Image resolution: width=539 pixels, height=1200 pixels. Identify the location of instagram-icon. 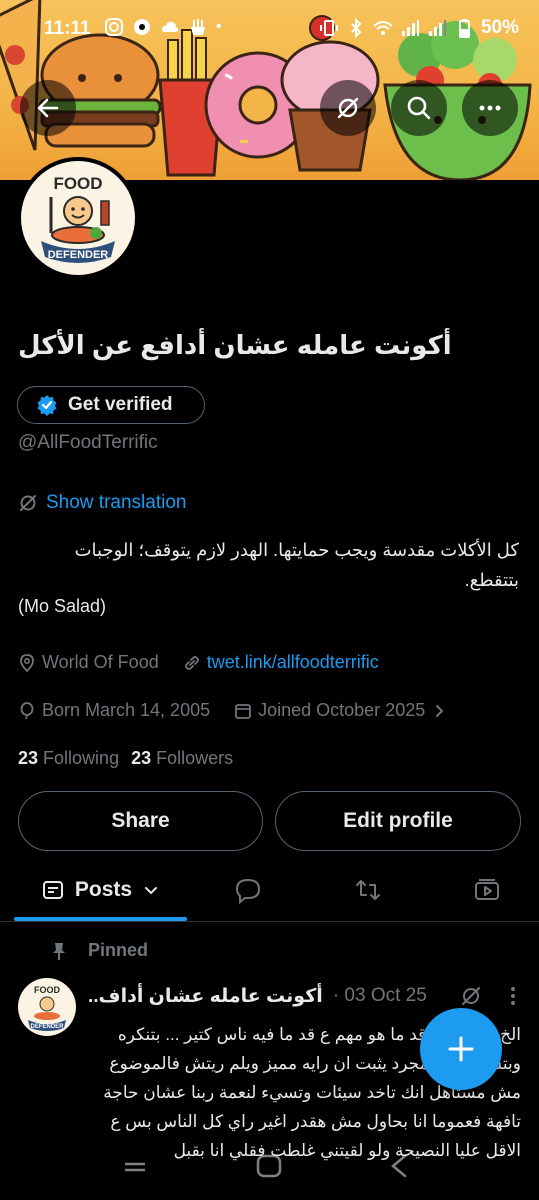
(114, 27).